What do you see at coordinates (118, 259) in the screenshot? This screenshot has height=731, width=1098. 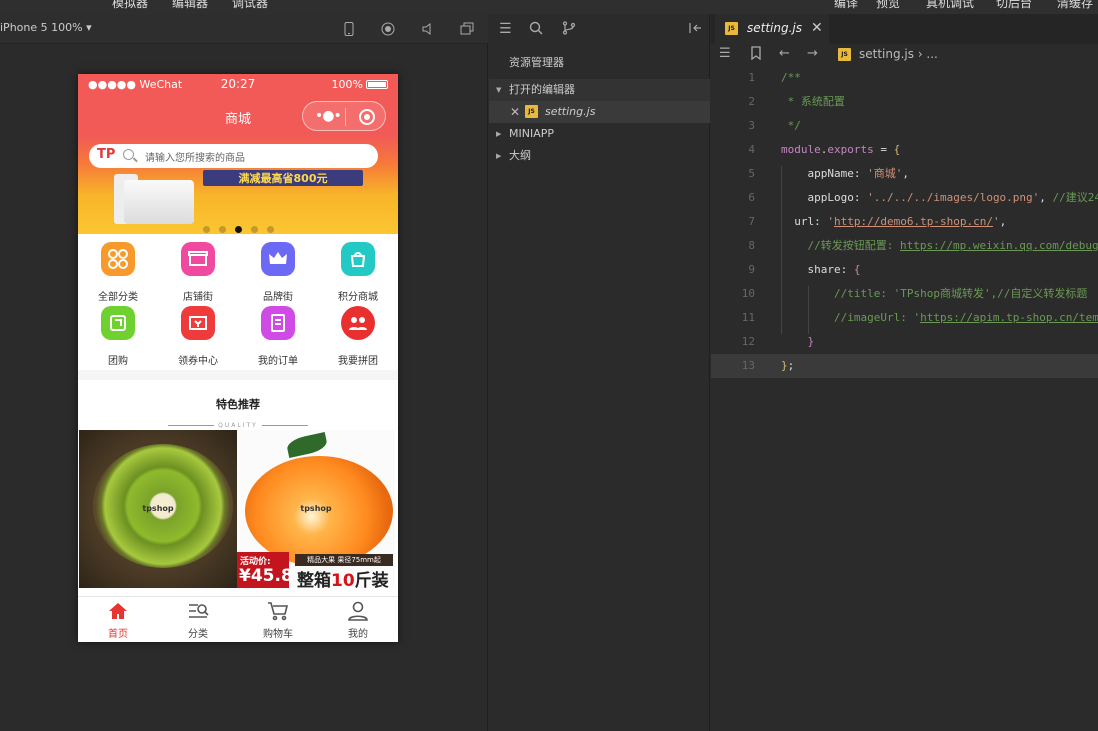 I see `grid-icon` at bounding box center [118, 259].